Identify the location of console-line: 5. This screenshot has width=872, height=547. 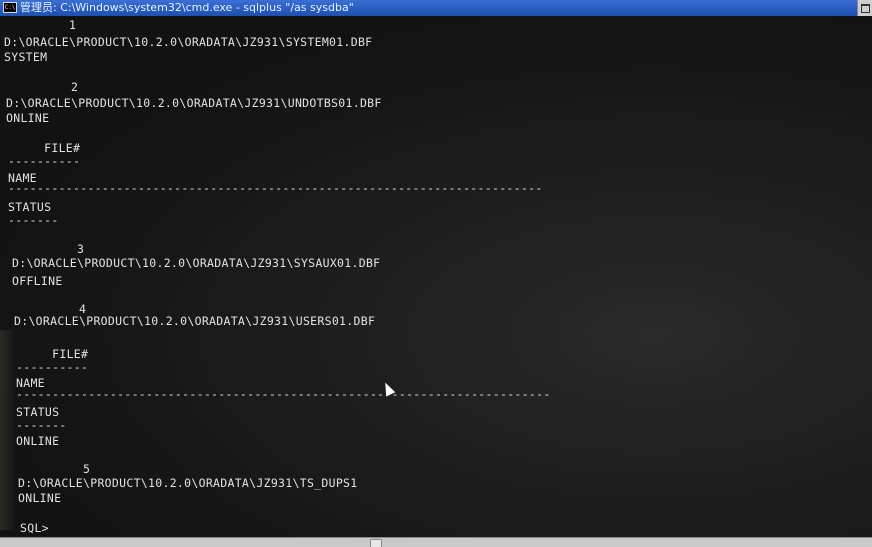
(54, 469).